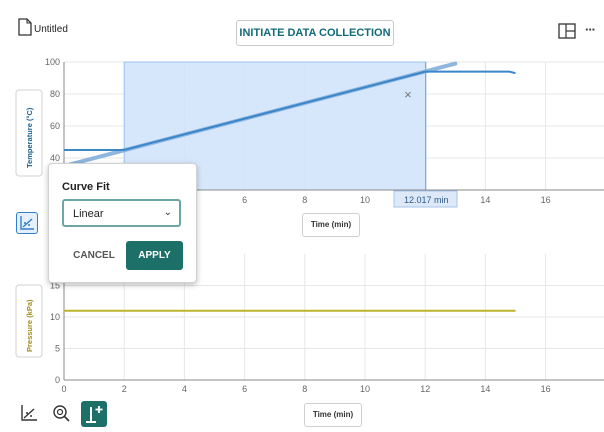 Image resolution: width=604 pixels, height=432 pixels. Describe the element at coordinates (86, 187) in the screenshot. I see `curve-fit-title: Curve Fit` at that location.